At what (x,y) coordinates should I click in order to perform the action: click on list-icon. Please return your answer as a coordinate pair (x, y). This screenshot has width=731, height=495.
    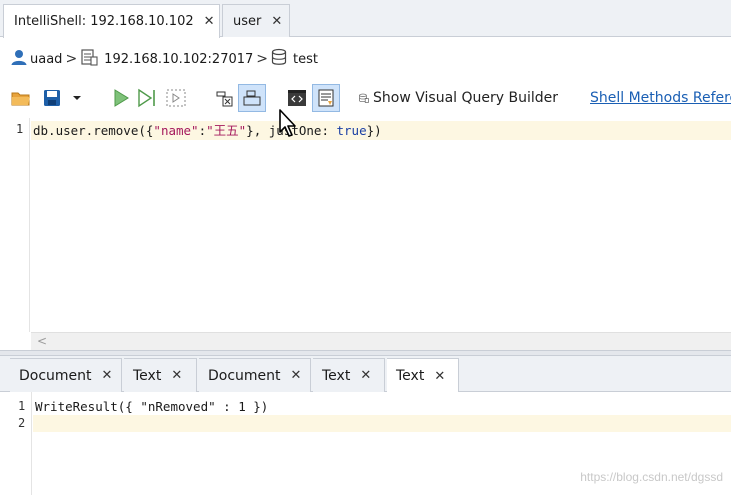
    Looking at the image, I should click on (326, 98).